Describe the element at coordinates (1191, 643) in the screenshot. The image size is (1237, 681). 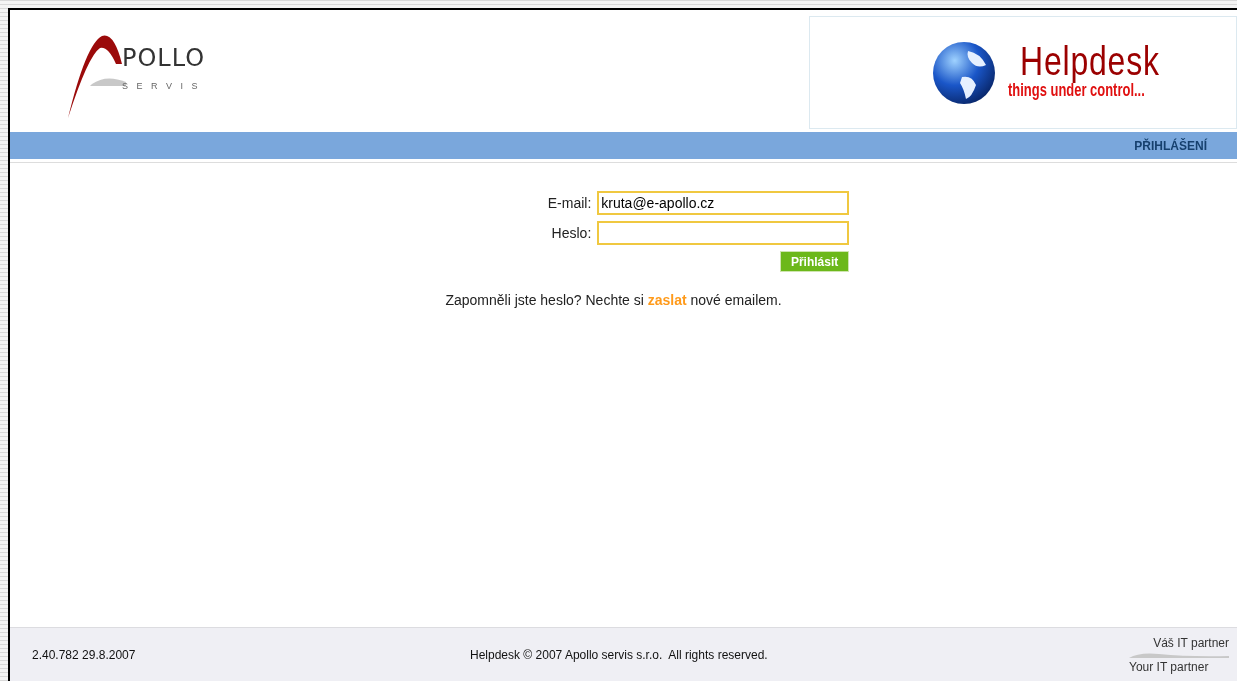
I see `slogan-text: Váš IT partner` at that location.